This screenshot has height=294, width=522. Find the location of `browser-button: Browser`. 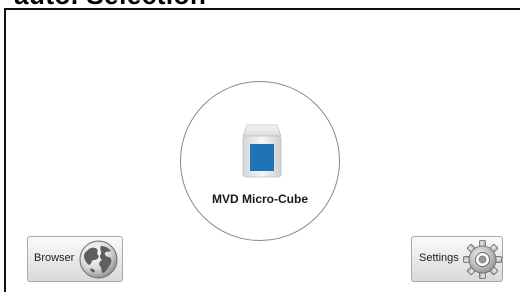

browser-button: Browser is located at coordinates (75, 259).